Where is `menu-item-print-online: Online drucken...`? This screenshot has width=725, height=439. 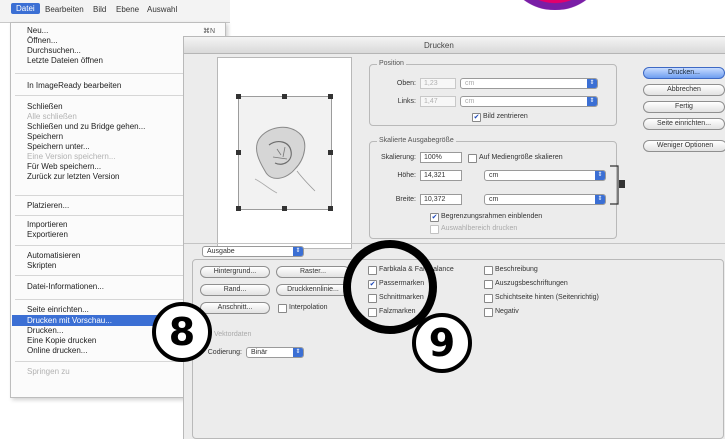 menu-item-print-online: Online drucken... is located at coordinates (57, 350).